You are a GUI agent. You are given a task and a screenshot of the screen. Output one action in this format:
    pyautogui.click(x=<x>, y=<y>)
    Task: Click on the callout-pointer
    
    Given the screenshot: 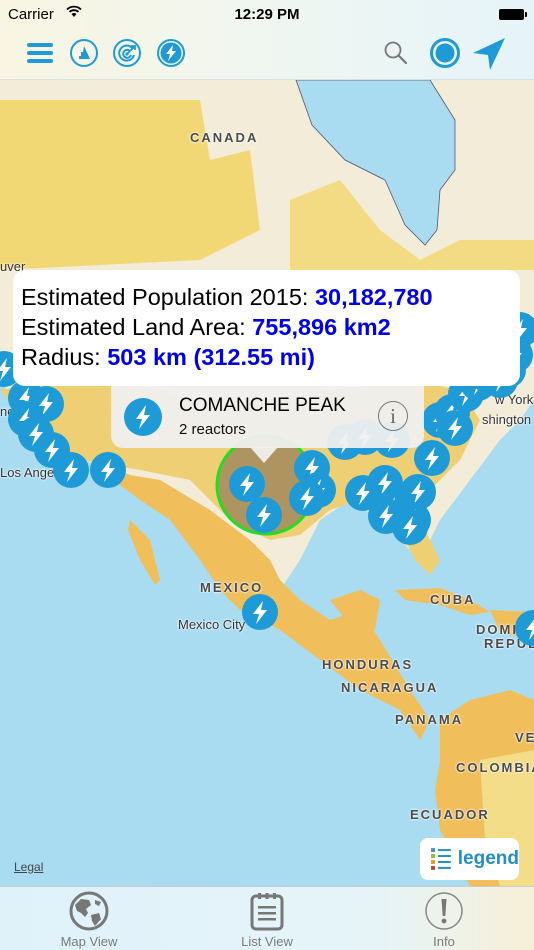 What is the action you would take?
    pyautogui.click(x=264, y=455)
    